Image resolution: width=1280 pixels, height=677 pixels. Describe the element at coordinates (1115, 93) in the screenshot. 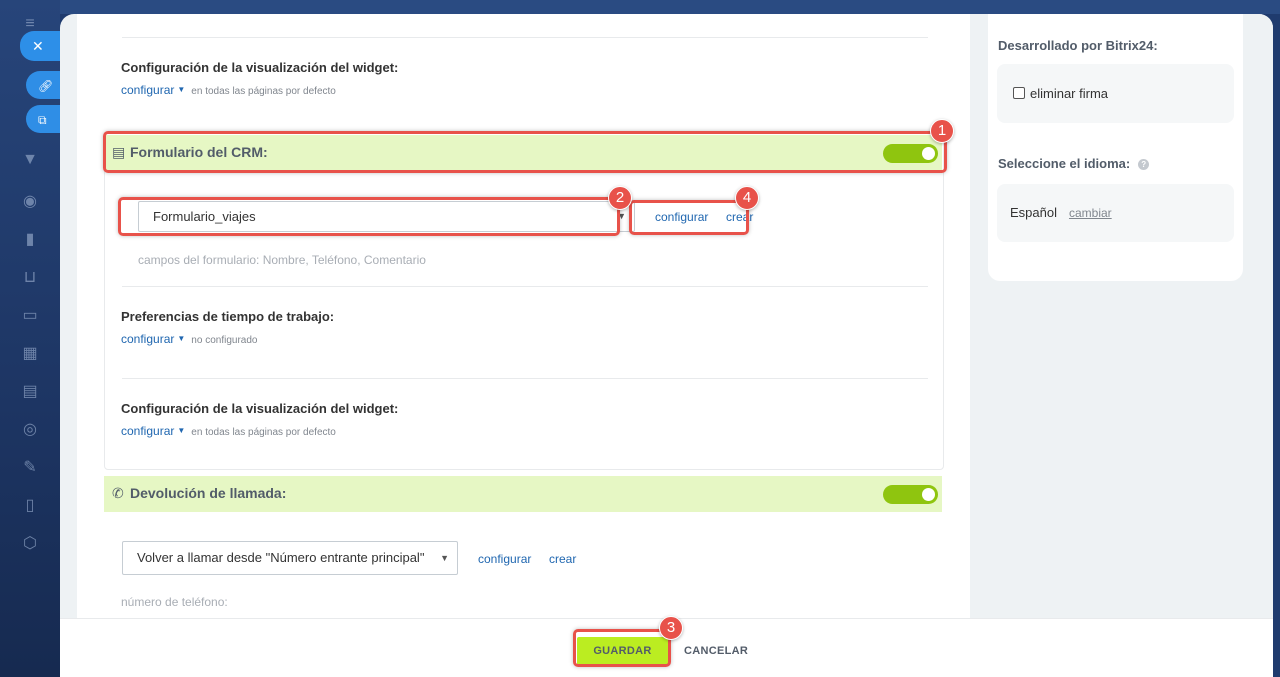

I see `signature-box: eliminar firma` at that location.